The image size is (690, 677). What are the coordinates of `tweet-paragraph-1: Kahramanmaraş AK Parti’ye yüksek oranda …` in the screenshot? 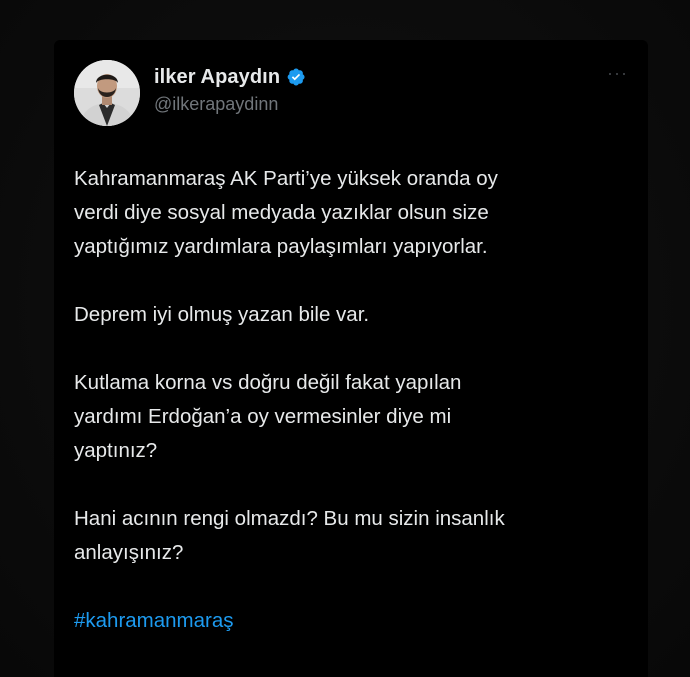 It's located at (286, 212).